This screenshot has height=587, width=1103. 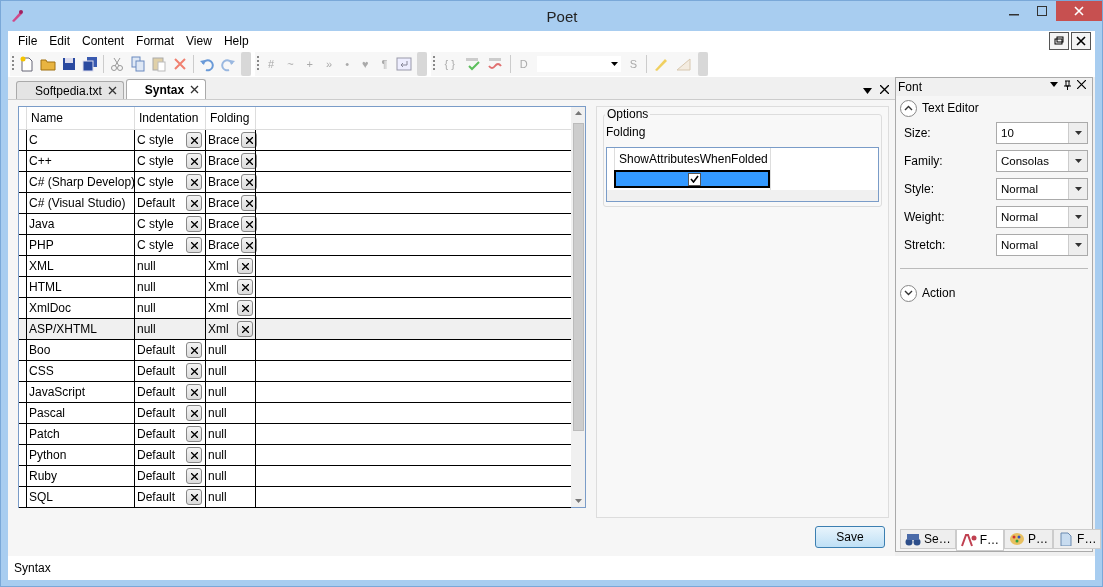 I want to click on table-cell: Java, so click(x=42, y=224).